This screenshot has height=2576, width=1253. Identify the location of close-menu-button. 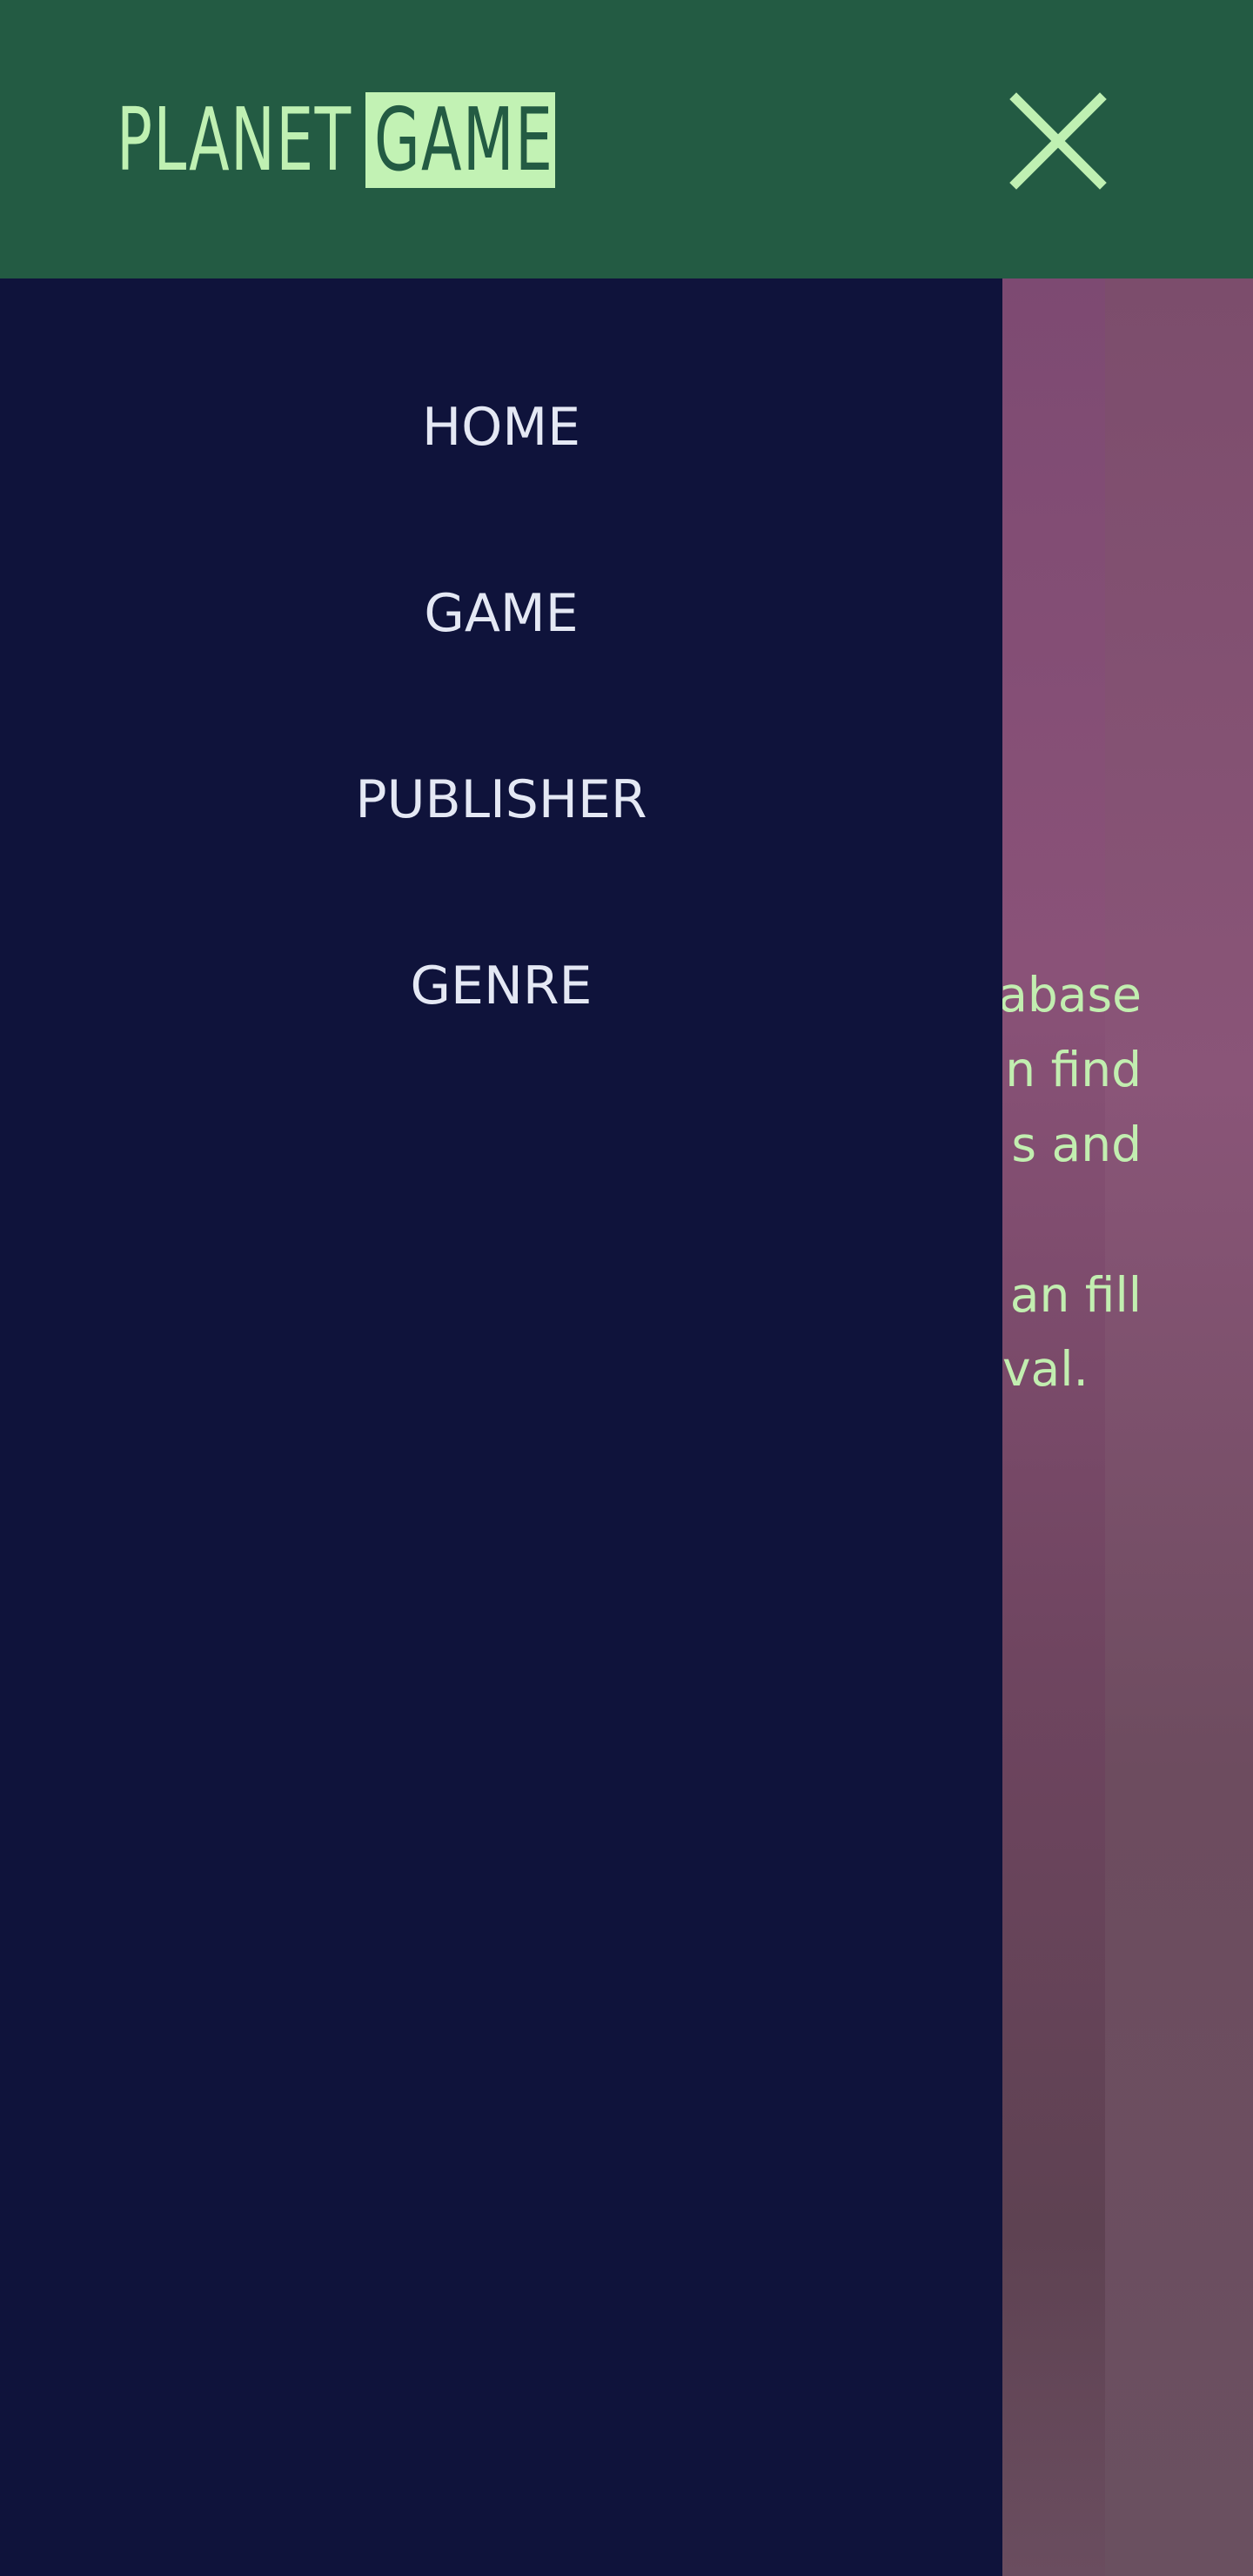
(1058, 141).